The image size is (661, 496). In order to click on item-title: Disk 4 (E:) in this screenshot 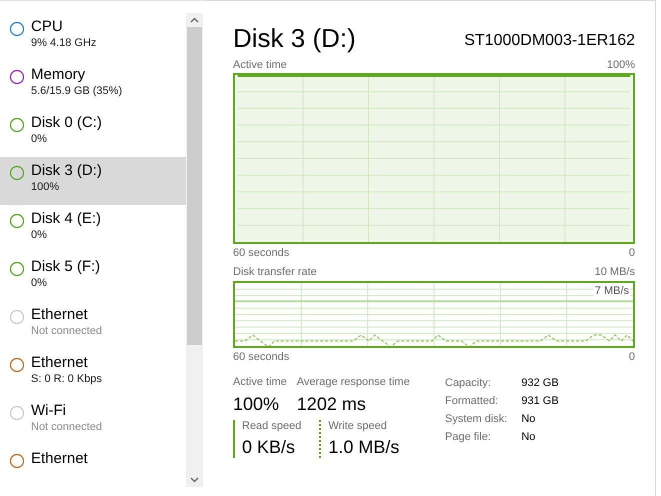, I will do `click(66, 219)`.